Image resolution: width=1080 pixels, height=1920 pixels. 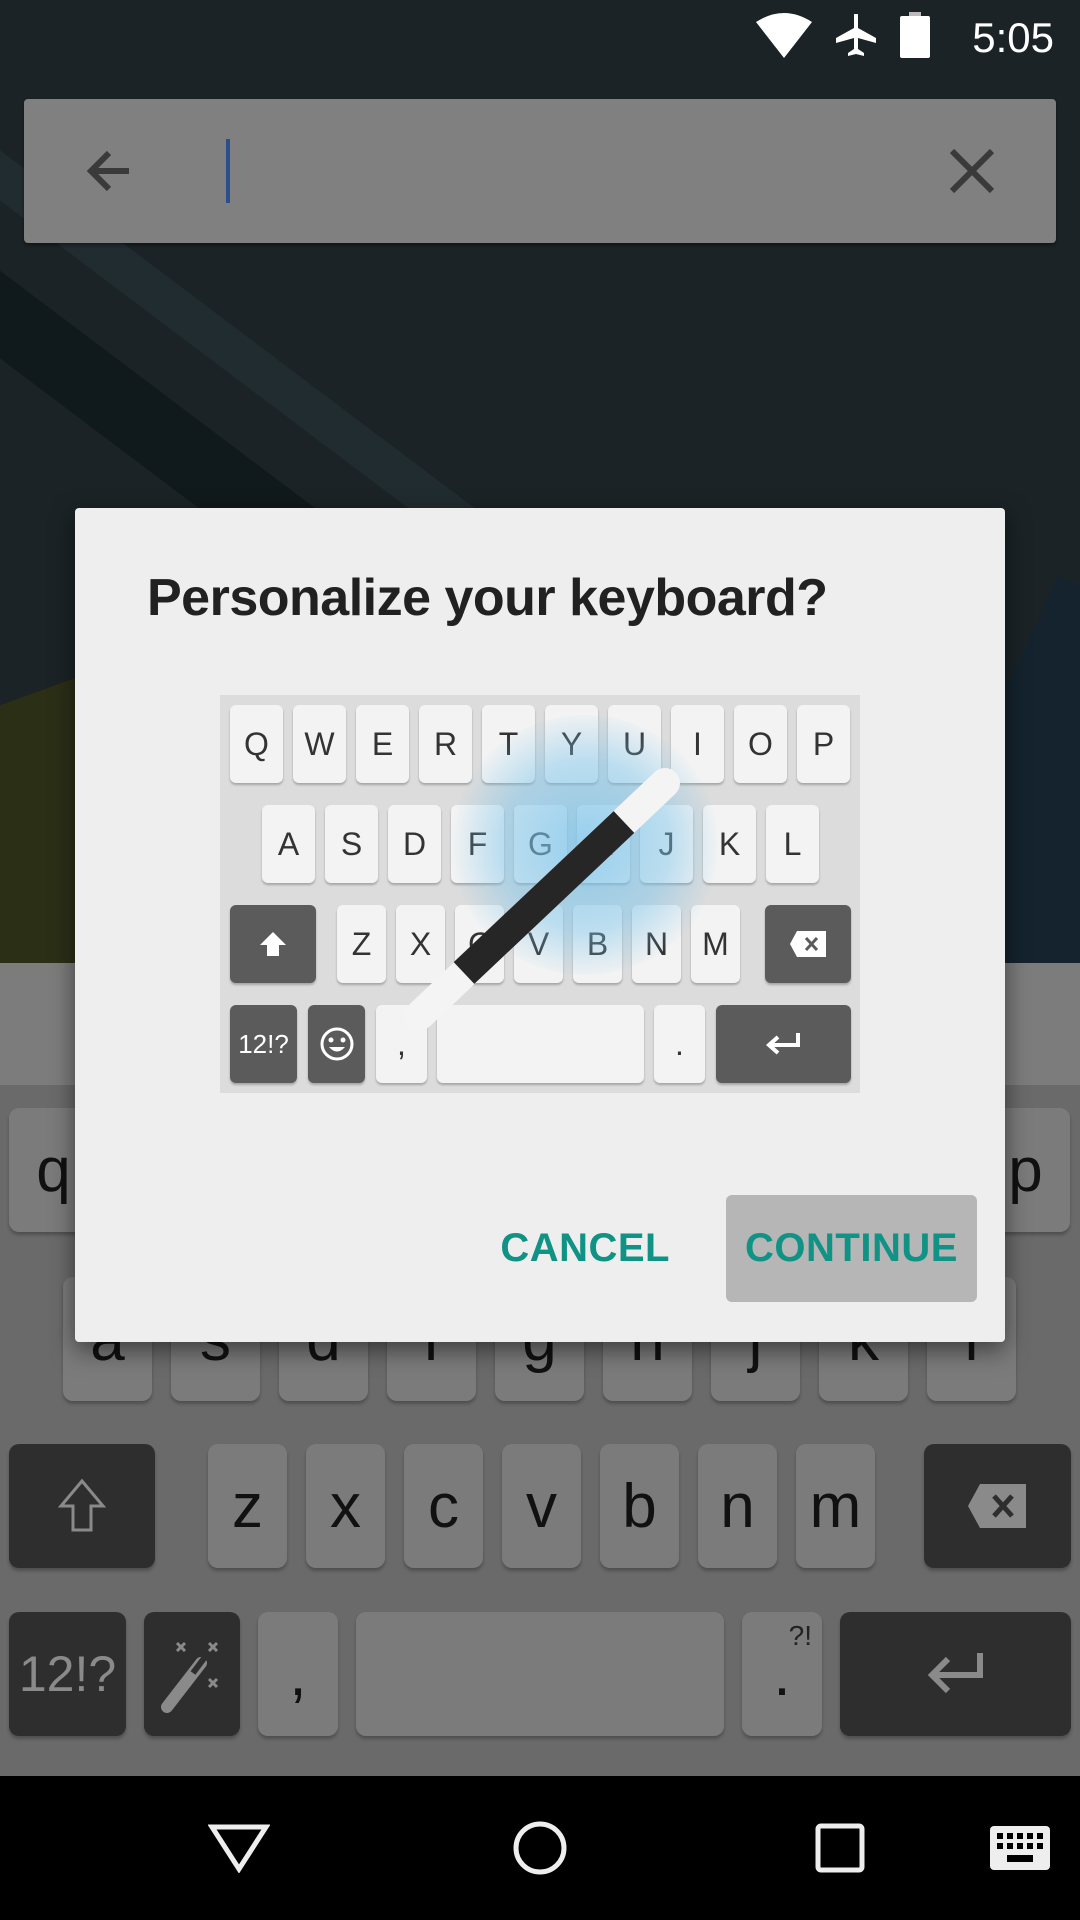 I want to click on search-bar, so click(x=540, y=171).